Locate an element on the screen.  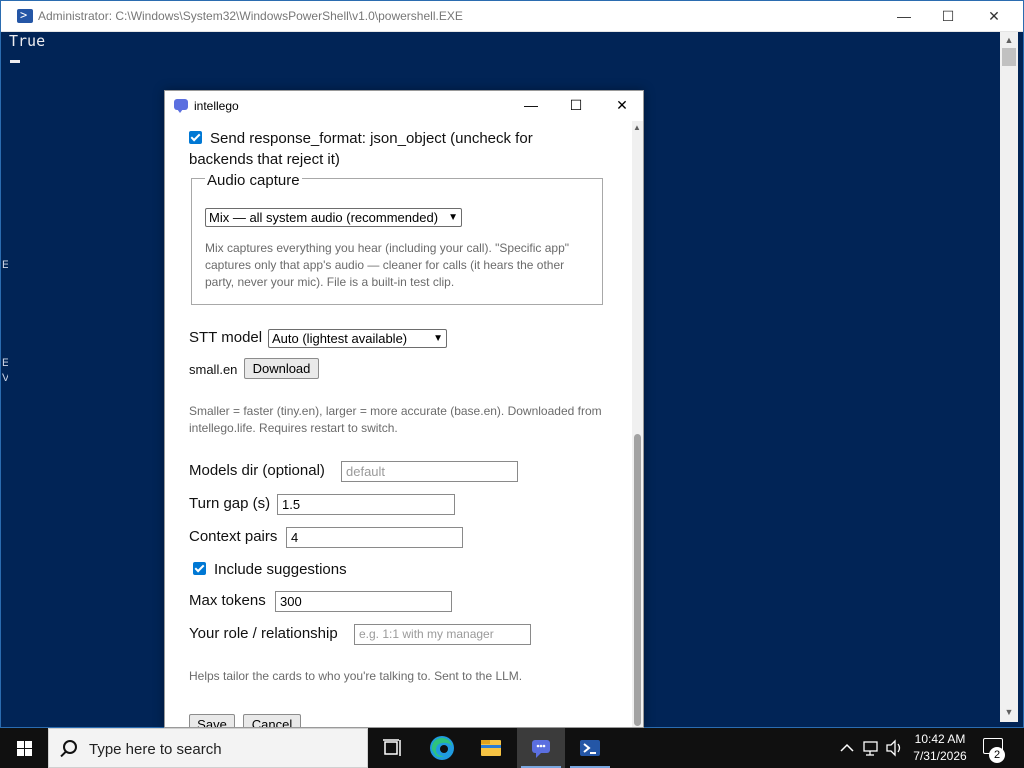
include-suggestions-label: Include suggestions is located at coordinates (280, 569).